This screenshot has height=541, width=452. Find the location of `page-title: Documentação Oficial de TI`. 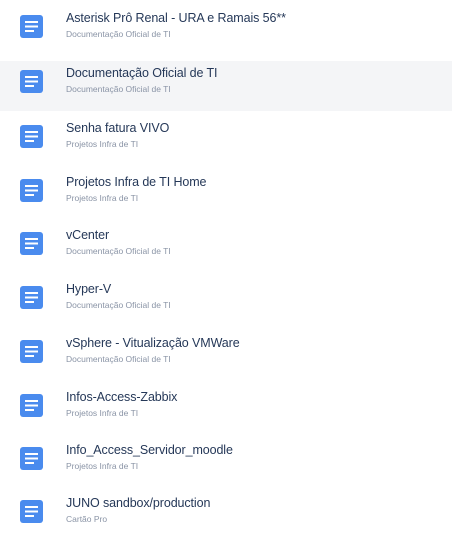

page-title: Documentação Oficial de TI is located at coordinates (142, 73).